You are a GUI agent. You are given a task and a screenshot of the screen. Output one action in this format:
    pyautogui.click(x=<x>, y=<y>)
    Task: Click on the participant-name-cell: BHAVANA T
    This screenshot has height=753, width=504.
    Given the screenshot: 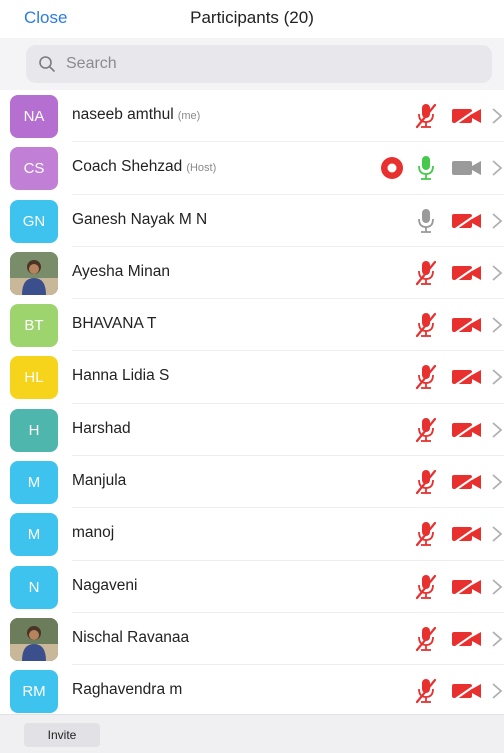 What is the action you would take?
    pyautogui.click(x=114, y=324)
    